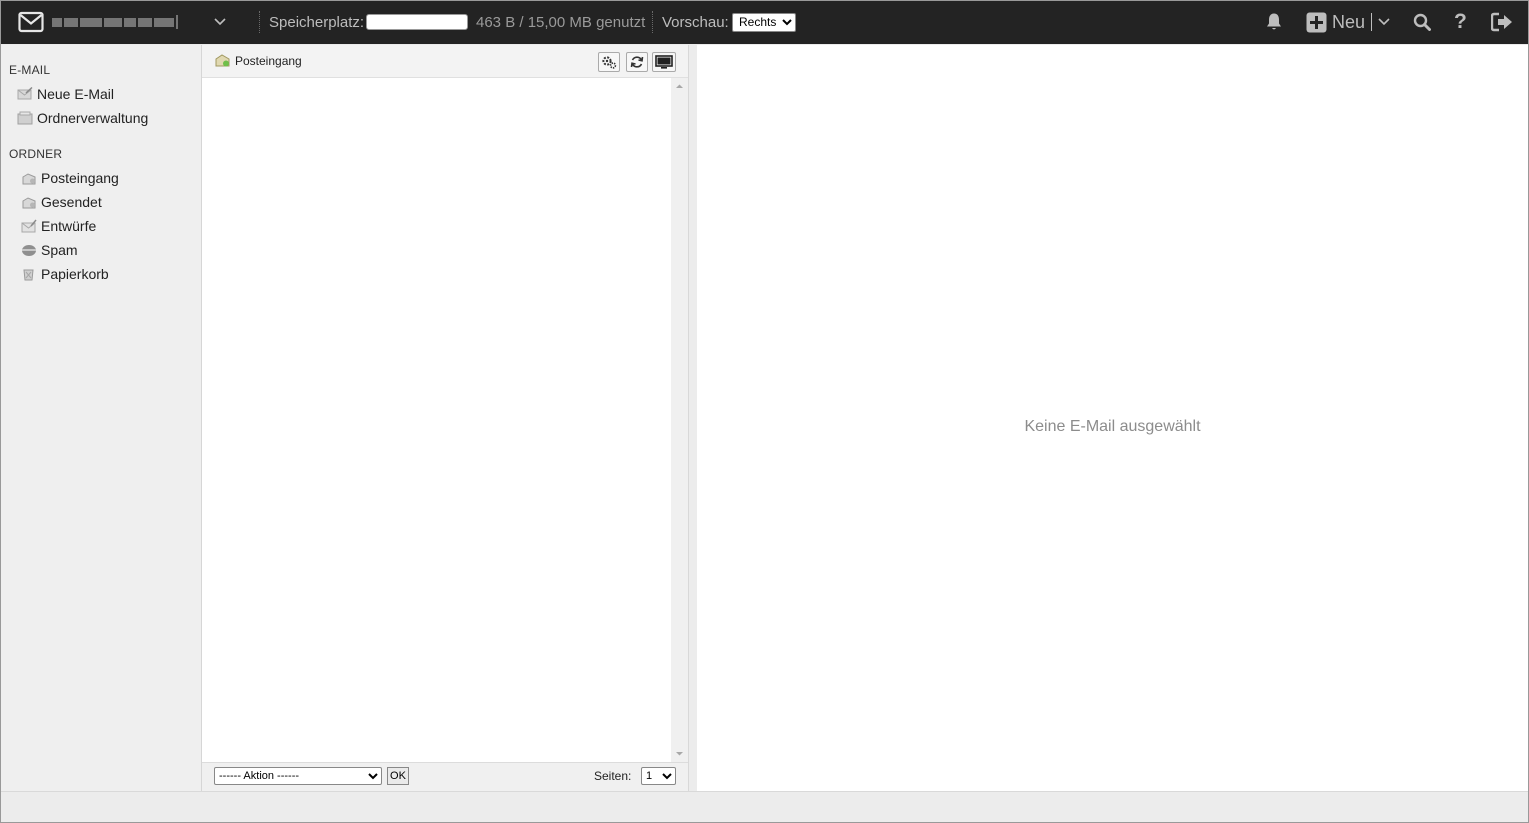 This screenshot has width=1529, height=823. Describe the element at coordinates (1274, 22) in the screenshot. I see `notifications-bell-icon` at that location.